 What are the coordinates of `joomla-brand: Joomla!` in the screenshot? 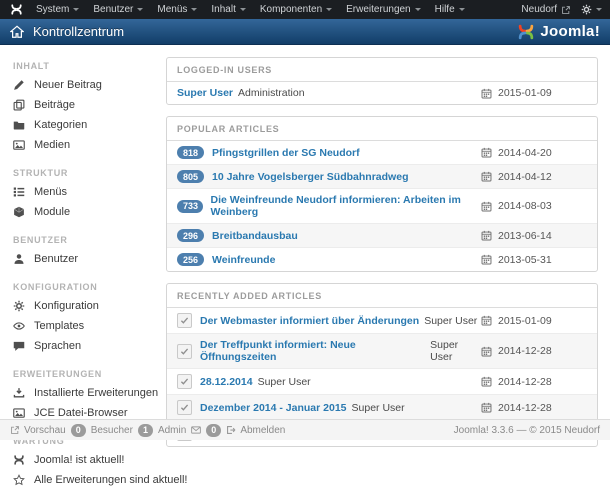 It's located at (558, 32).